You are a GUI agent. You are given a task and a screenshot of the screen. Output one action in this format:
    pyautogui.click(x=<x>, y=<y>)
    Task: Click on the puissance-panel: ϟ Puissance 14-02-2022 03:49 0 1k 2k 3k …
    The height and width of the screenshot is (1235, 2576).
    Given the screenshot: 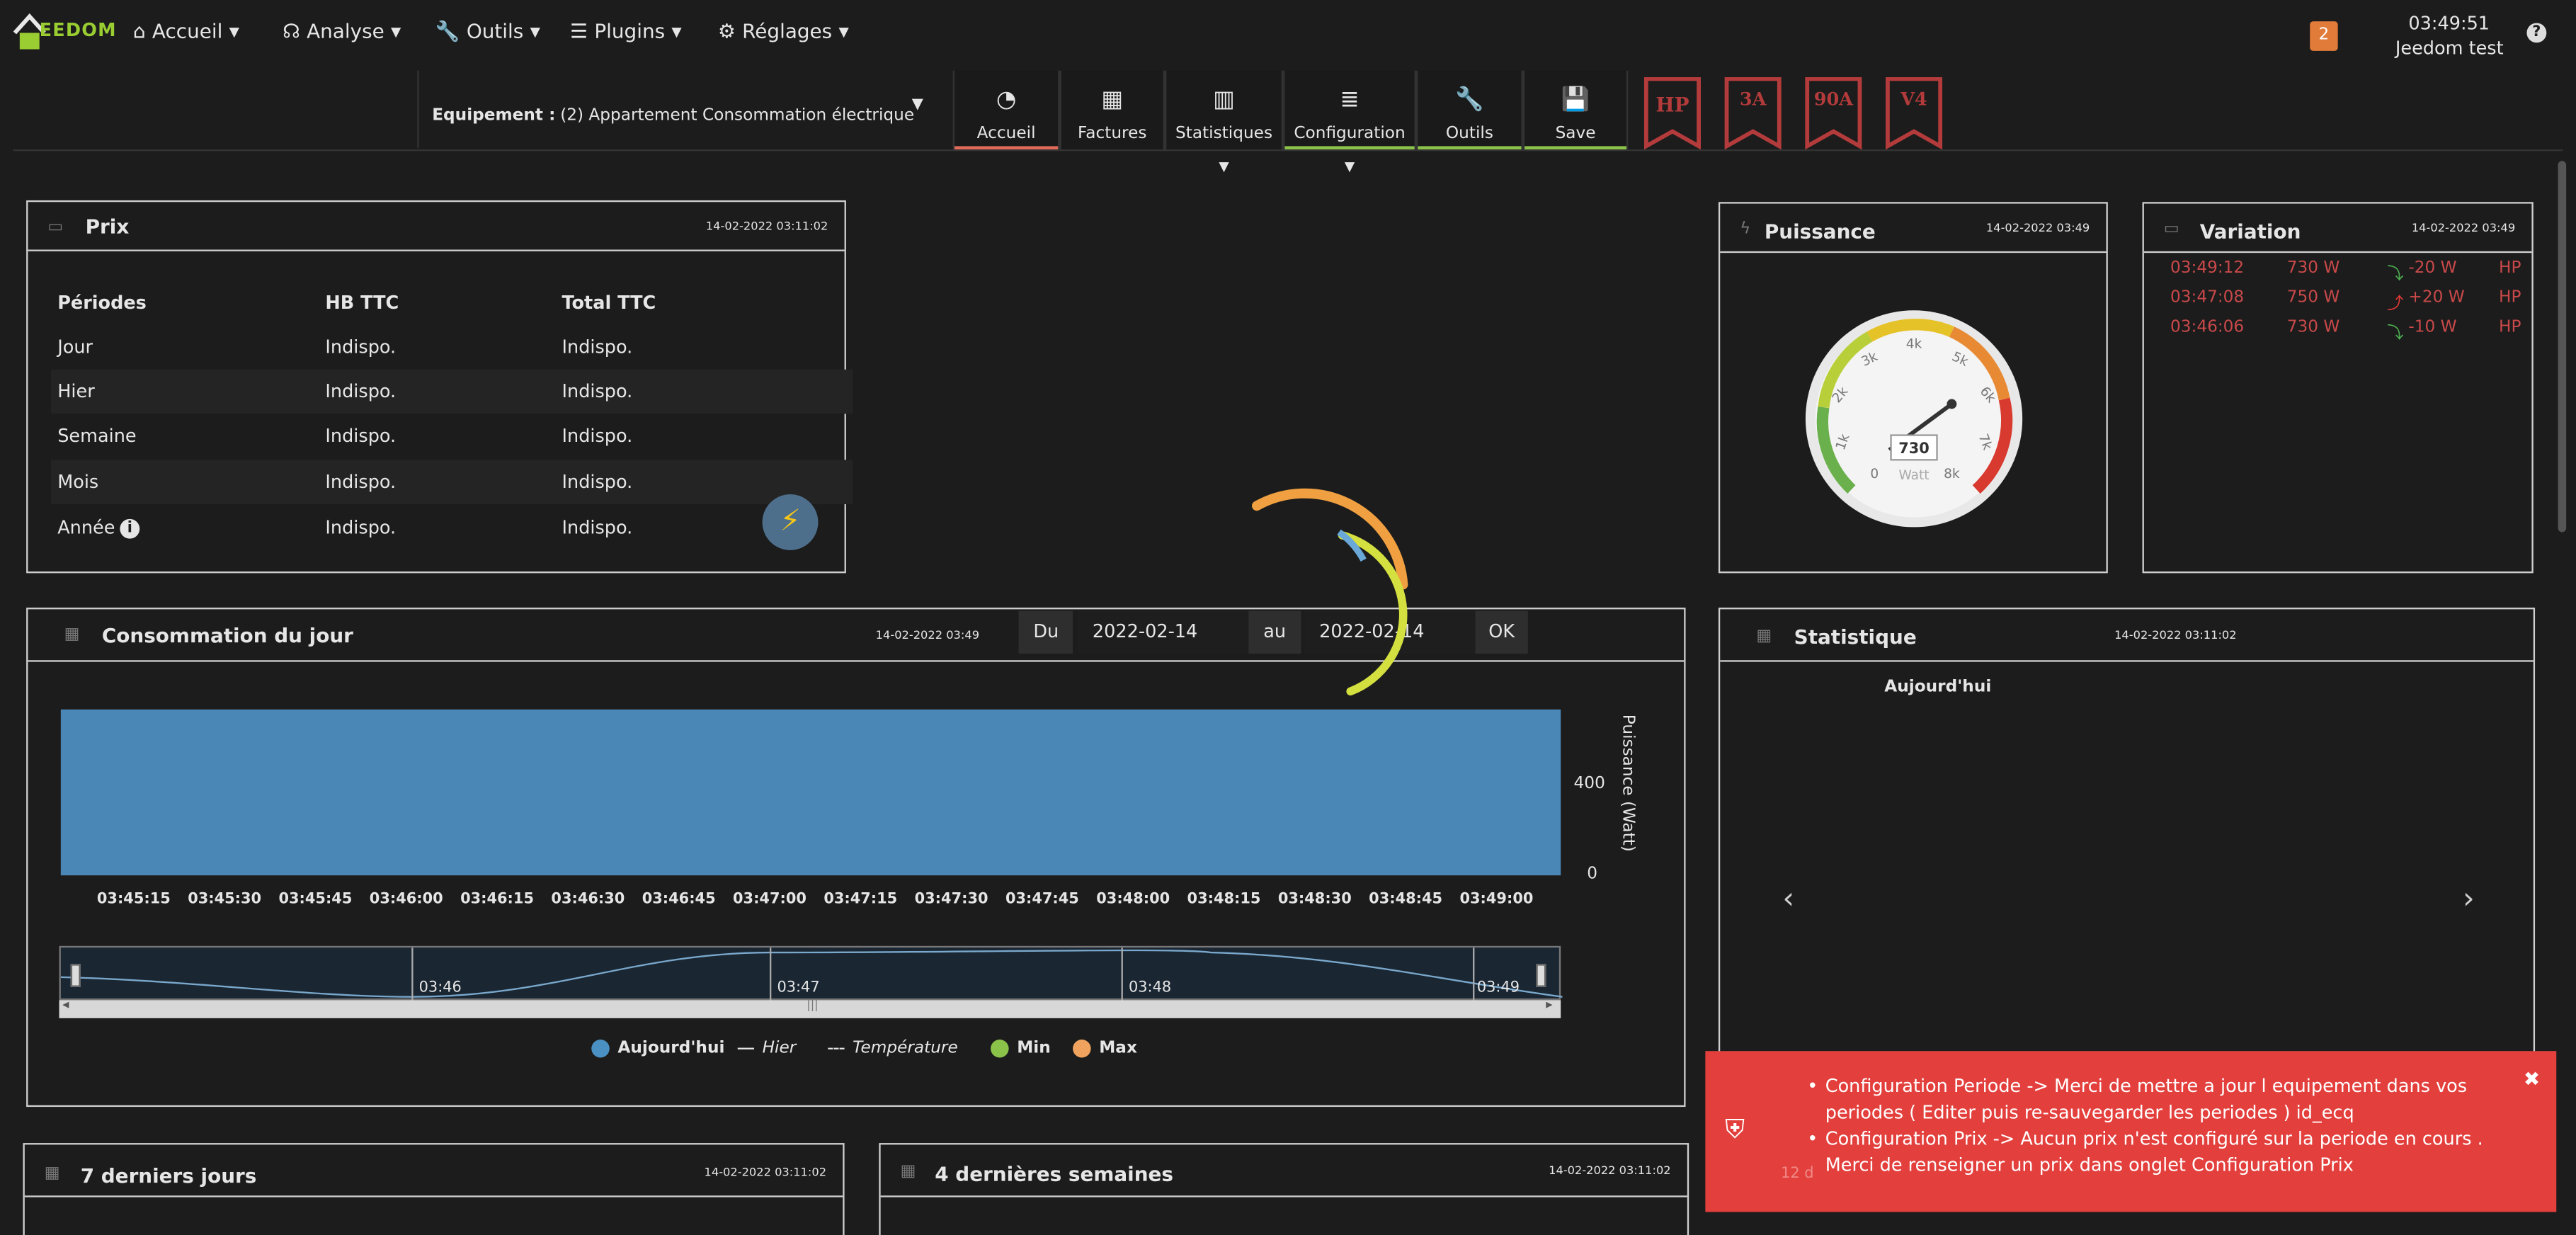 What is the action you would take?
    pyautogui.click(x=1913, y=388)
    